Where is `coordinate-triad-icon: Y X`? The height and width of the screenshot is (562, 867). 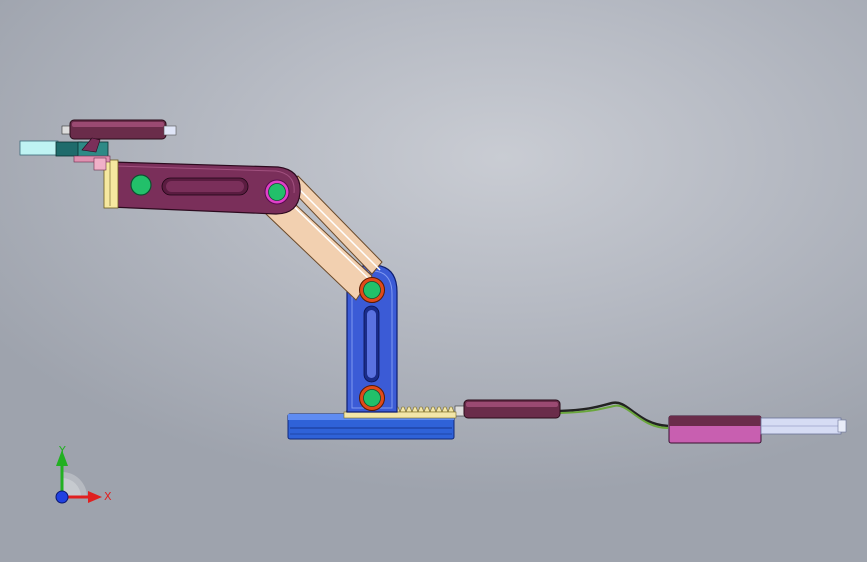 coordinate-triad-icon: Y X is located at coordinates (83, 474).